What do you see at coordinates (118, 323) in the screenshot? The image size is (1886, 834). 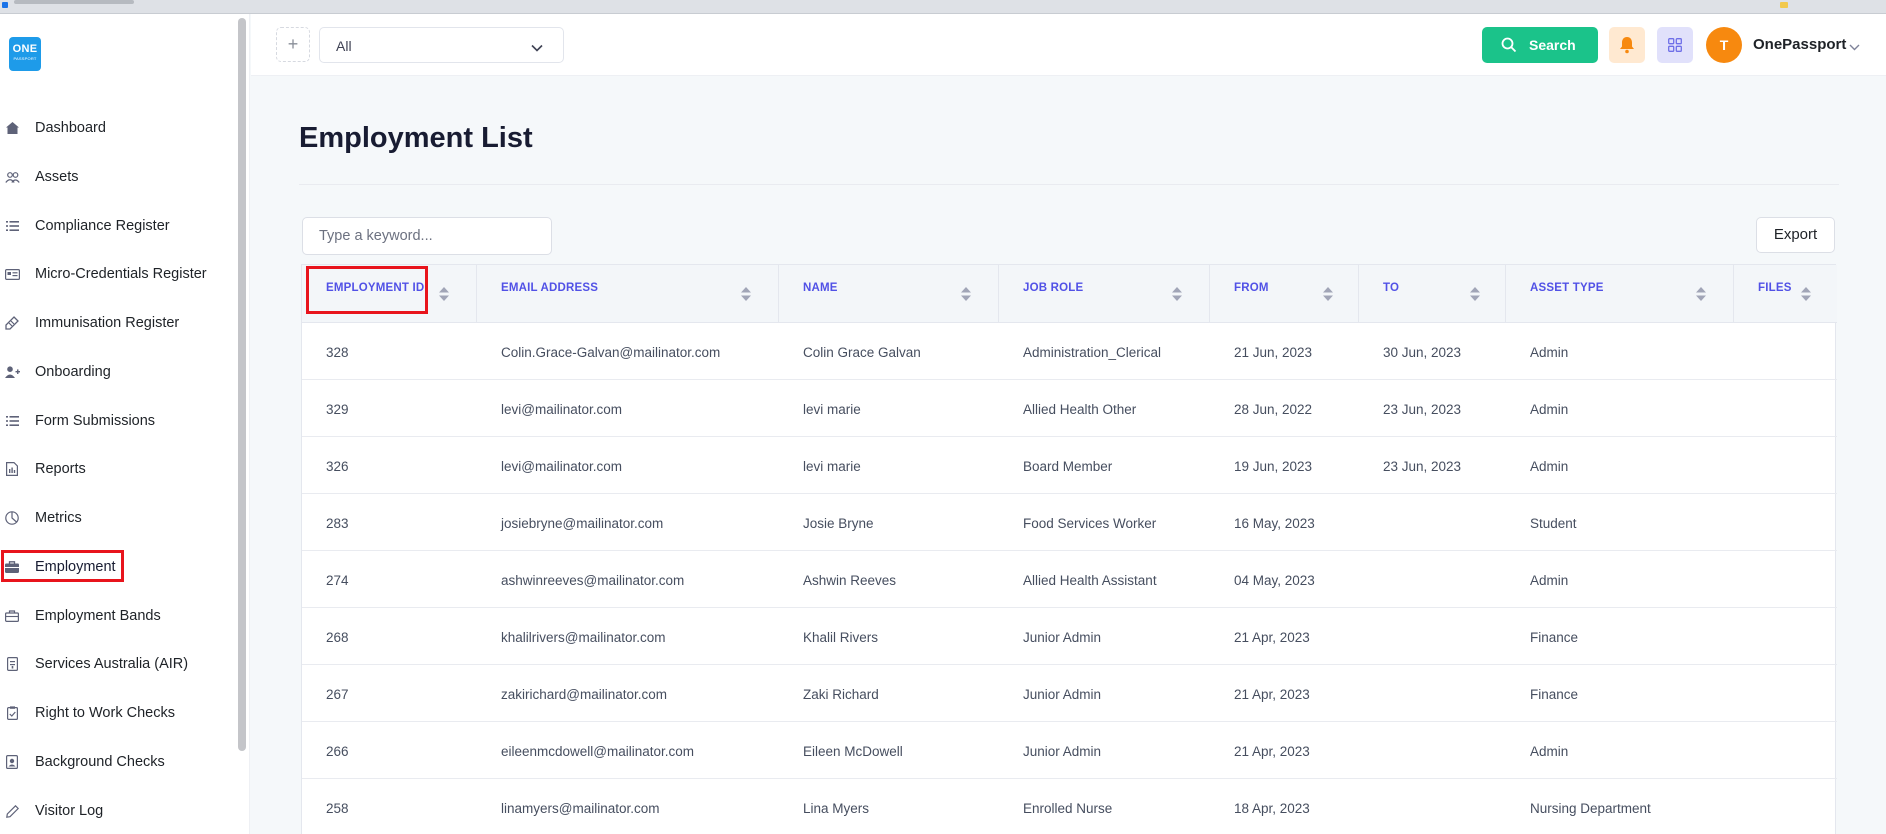 I see `sidebar-item-immunisation-register: Immunisation Register` at bounding box center [118, 323].